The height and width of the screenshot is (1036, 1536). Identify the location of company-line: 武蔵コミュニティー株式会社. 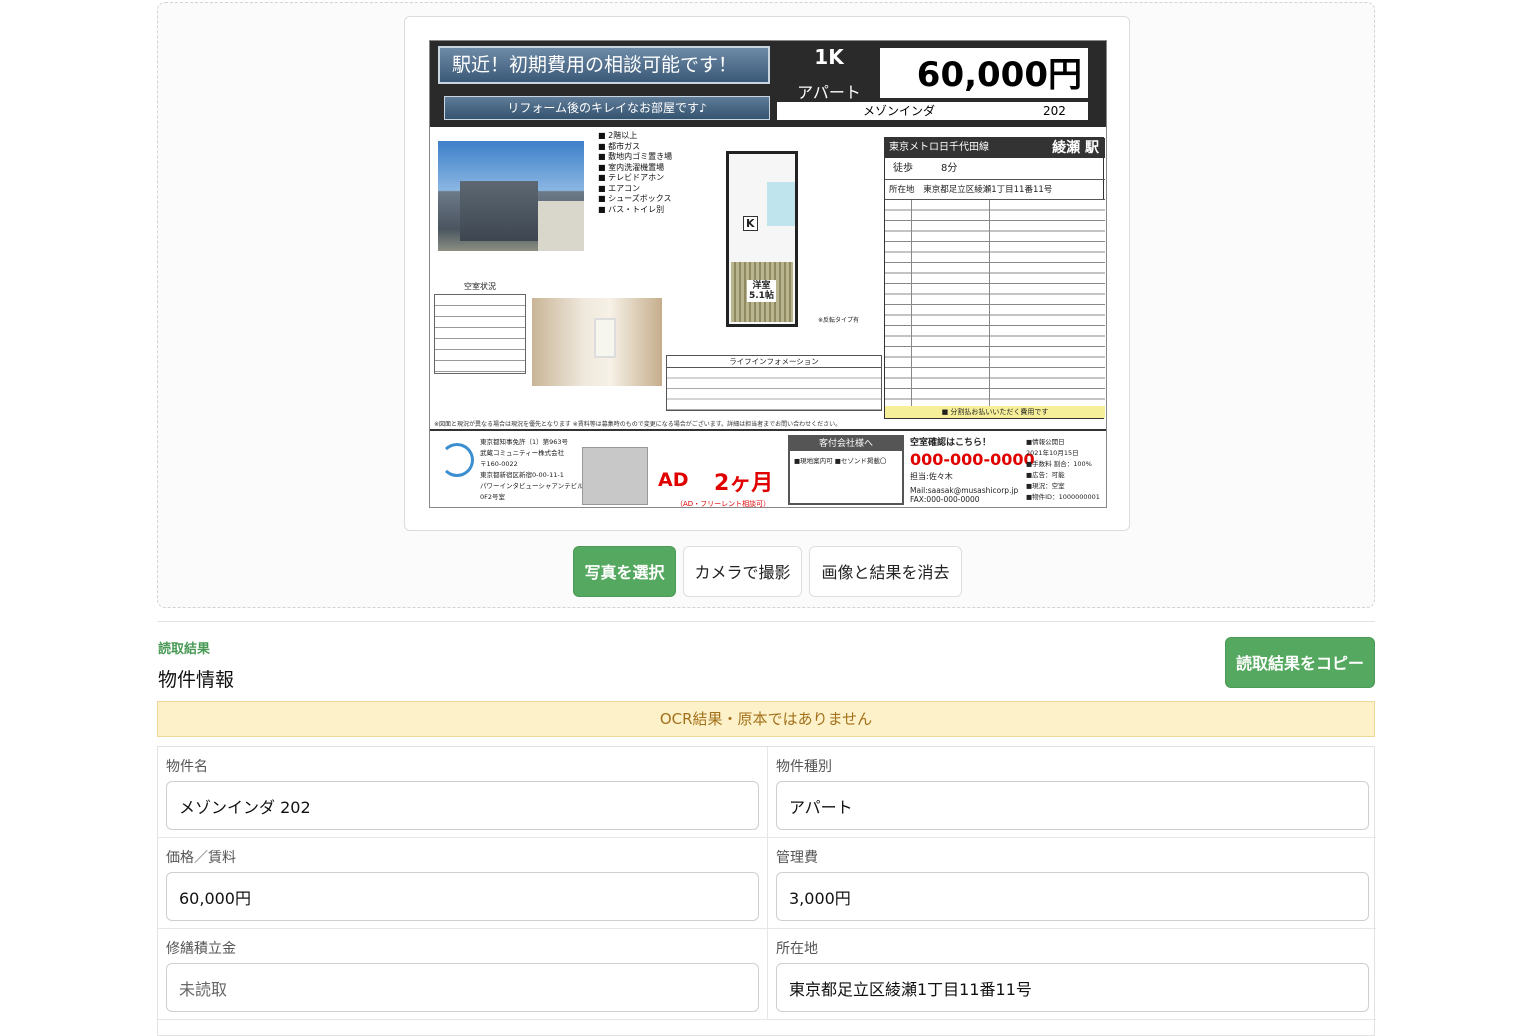
(522, 453).